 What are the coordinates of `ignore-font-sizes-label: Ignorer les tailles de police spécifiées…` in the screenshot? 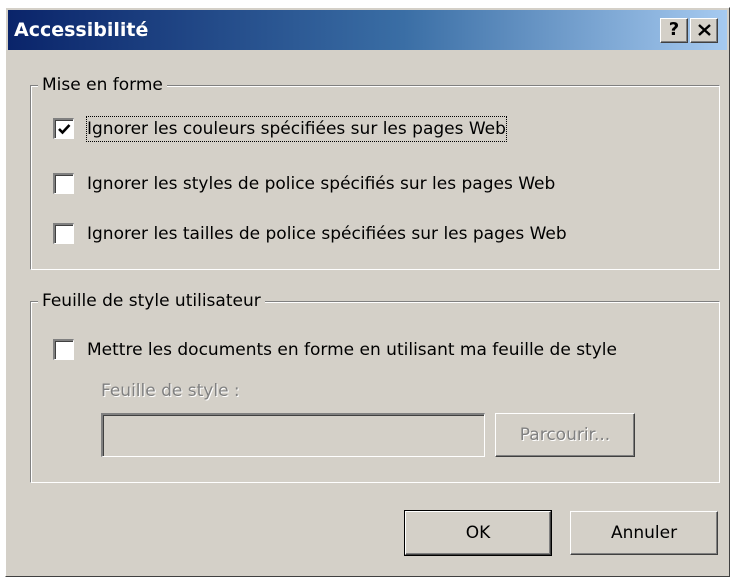 It's located at (327, 234).